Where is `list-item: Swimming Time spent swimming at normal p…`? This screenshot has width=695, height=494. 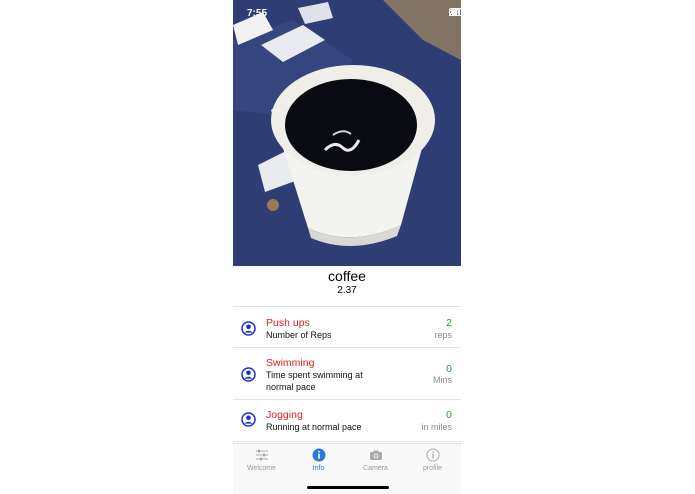
list-item: Swimming Time spent swimming at normal p… is located at coordinates (347, 374).